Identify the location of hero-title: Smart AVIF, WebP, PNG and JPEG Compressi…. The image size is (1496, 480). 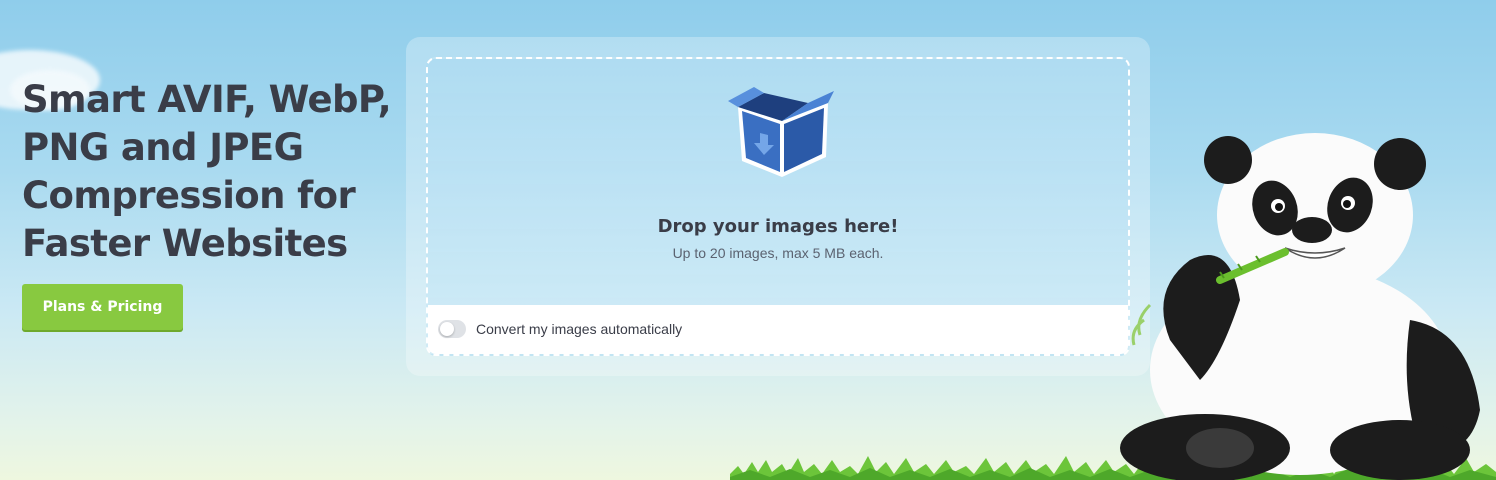
(212, 172).